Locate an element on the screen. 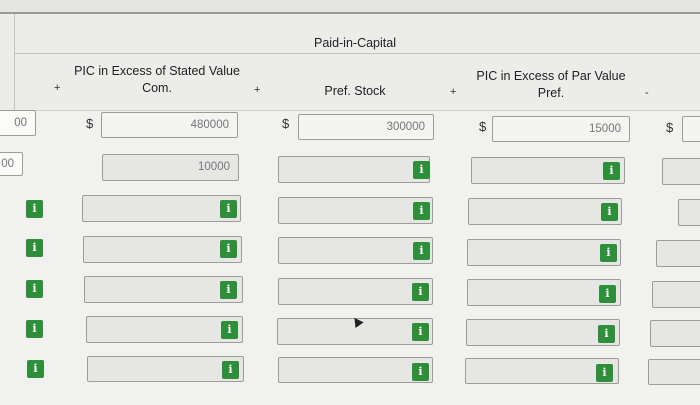  column-header-pref-stock: Pref. Stock is located at coordinates (355, 91).